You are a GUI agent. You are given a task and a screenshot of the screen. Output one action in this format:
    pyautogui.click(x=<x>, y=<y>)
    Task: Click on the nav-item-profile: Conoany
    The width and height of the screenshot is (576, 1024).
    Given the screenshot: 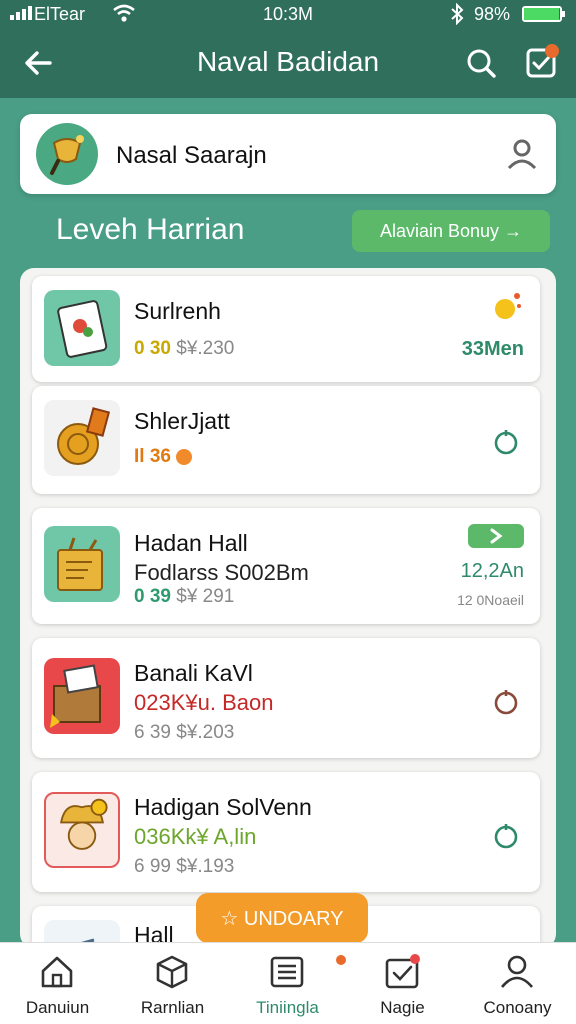 What is the action you would take?
    pyautogui.click(x=517, y=983)
    